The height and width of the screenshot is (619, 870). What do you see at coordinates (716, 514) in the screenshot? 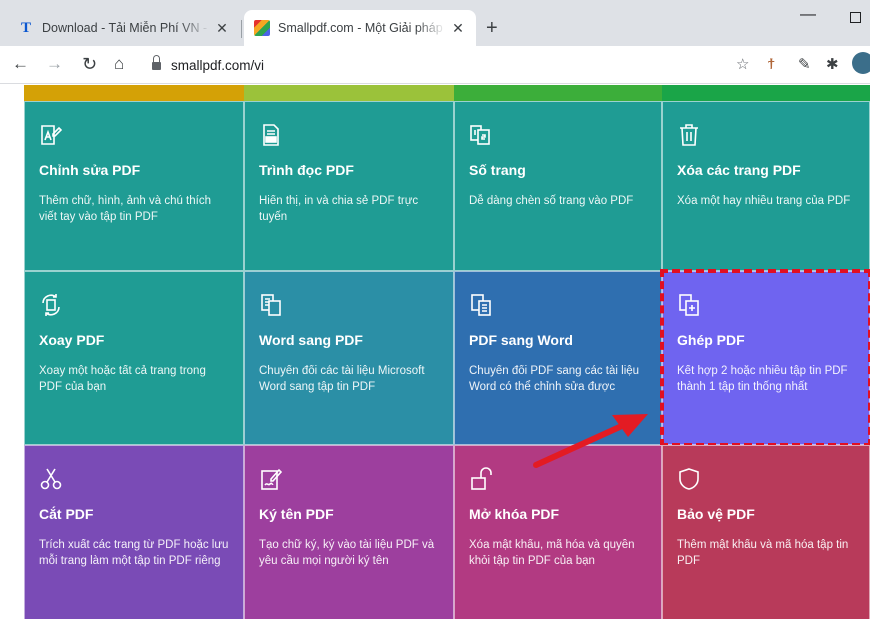
I see `tool-name: Bảo vệ PDF` at bounding box center [716, 514].